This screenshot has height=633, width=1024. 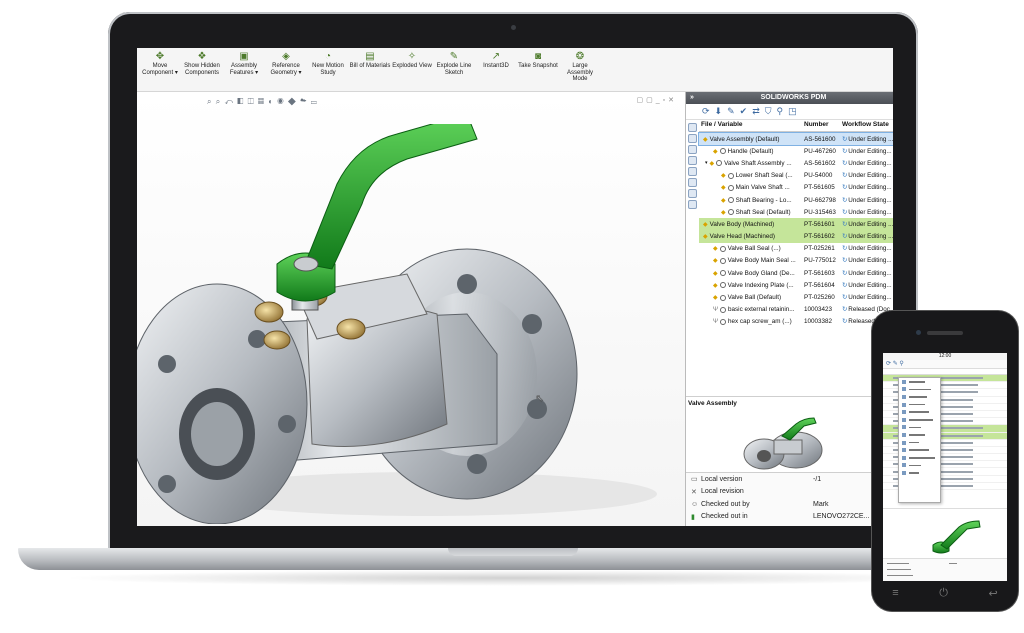 I want to click on instant3d-button: ↗ Instant3D, so click(x=496, y=69).